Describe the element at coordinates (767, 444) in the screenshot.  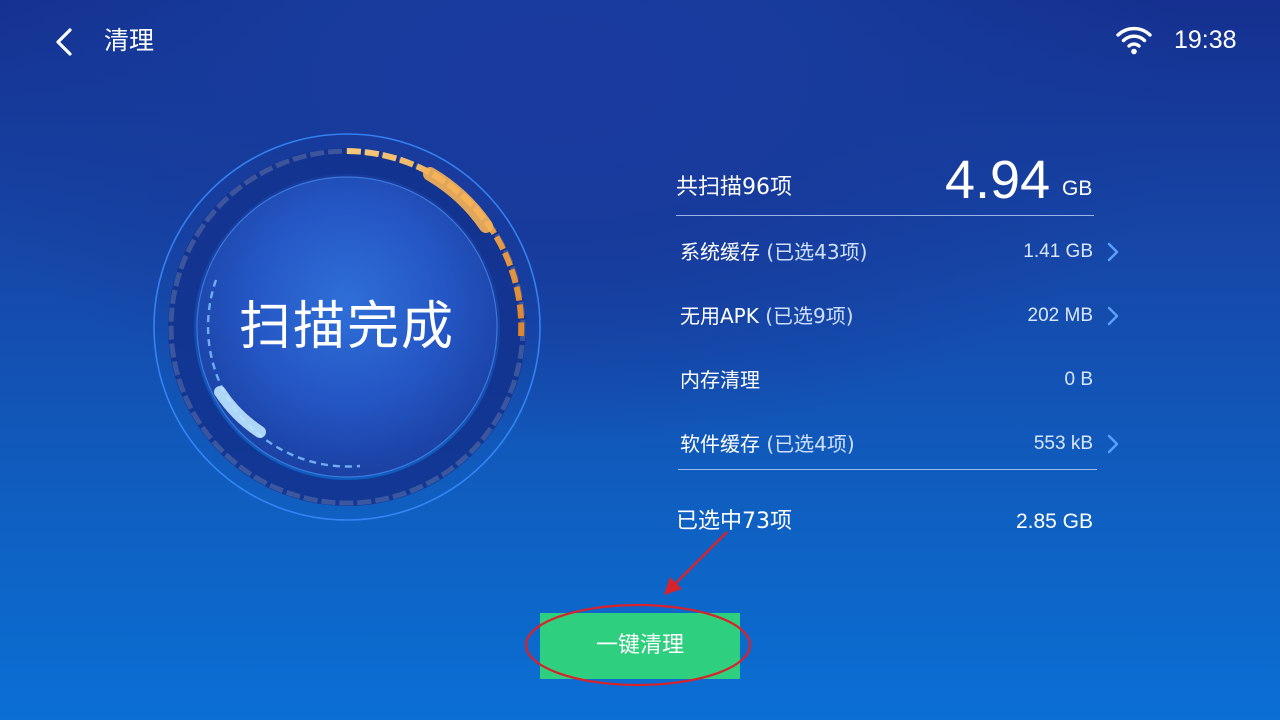
I see `category-name: 软件缓存 (已选4项)` at that location.